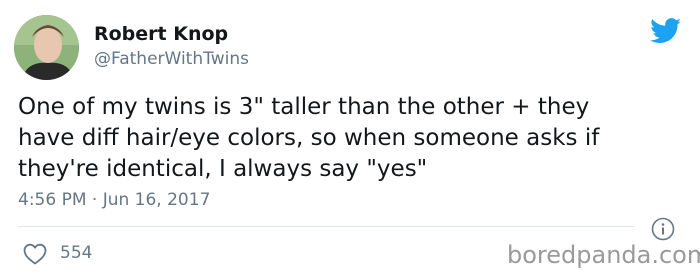 The height and width of the screenshot is (280, 700). What do you see at coordinates (161, 34) in the screenshot?
I see `author-name: Robert Knop` at bounding box center [161, 34].